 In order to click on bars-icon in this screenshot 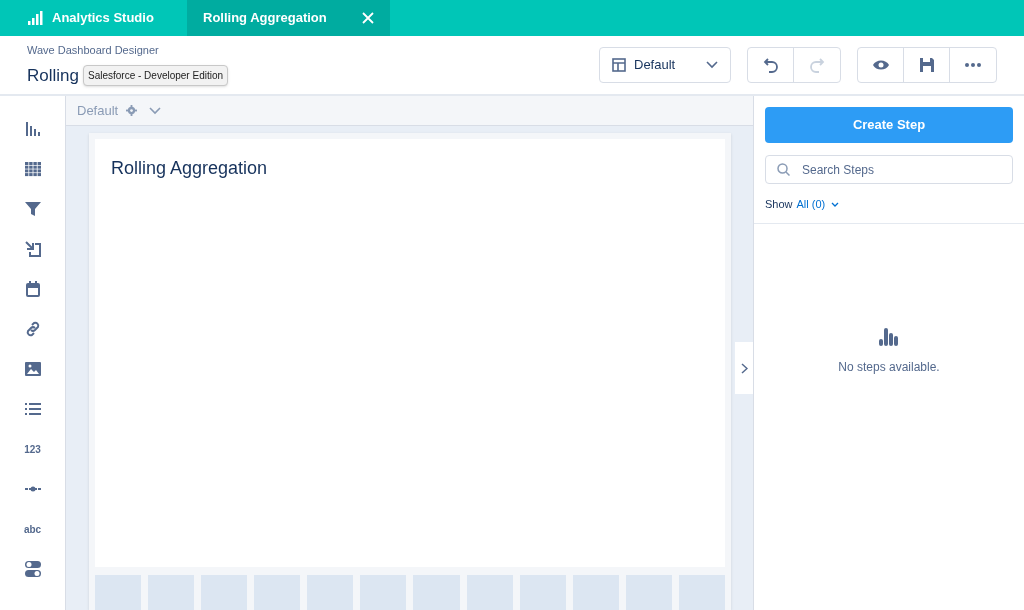, I will do `click(36, 18)`.